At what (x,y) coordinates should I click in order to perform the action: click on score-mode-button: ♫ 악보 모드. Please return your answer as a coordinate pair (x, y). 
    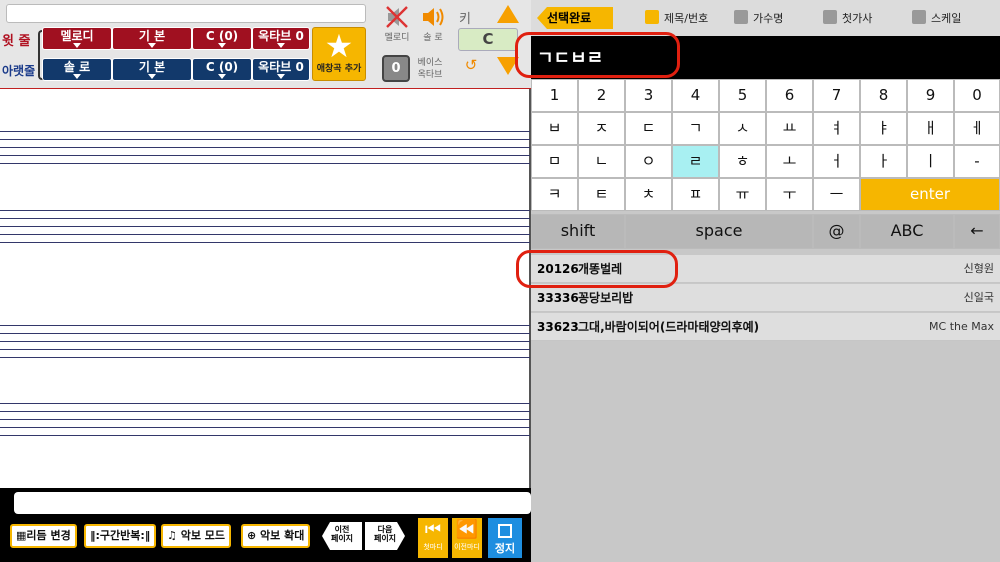
    Looking at the image, I should click on (196, 536).